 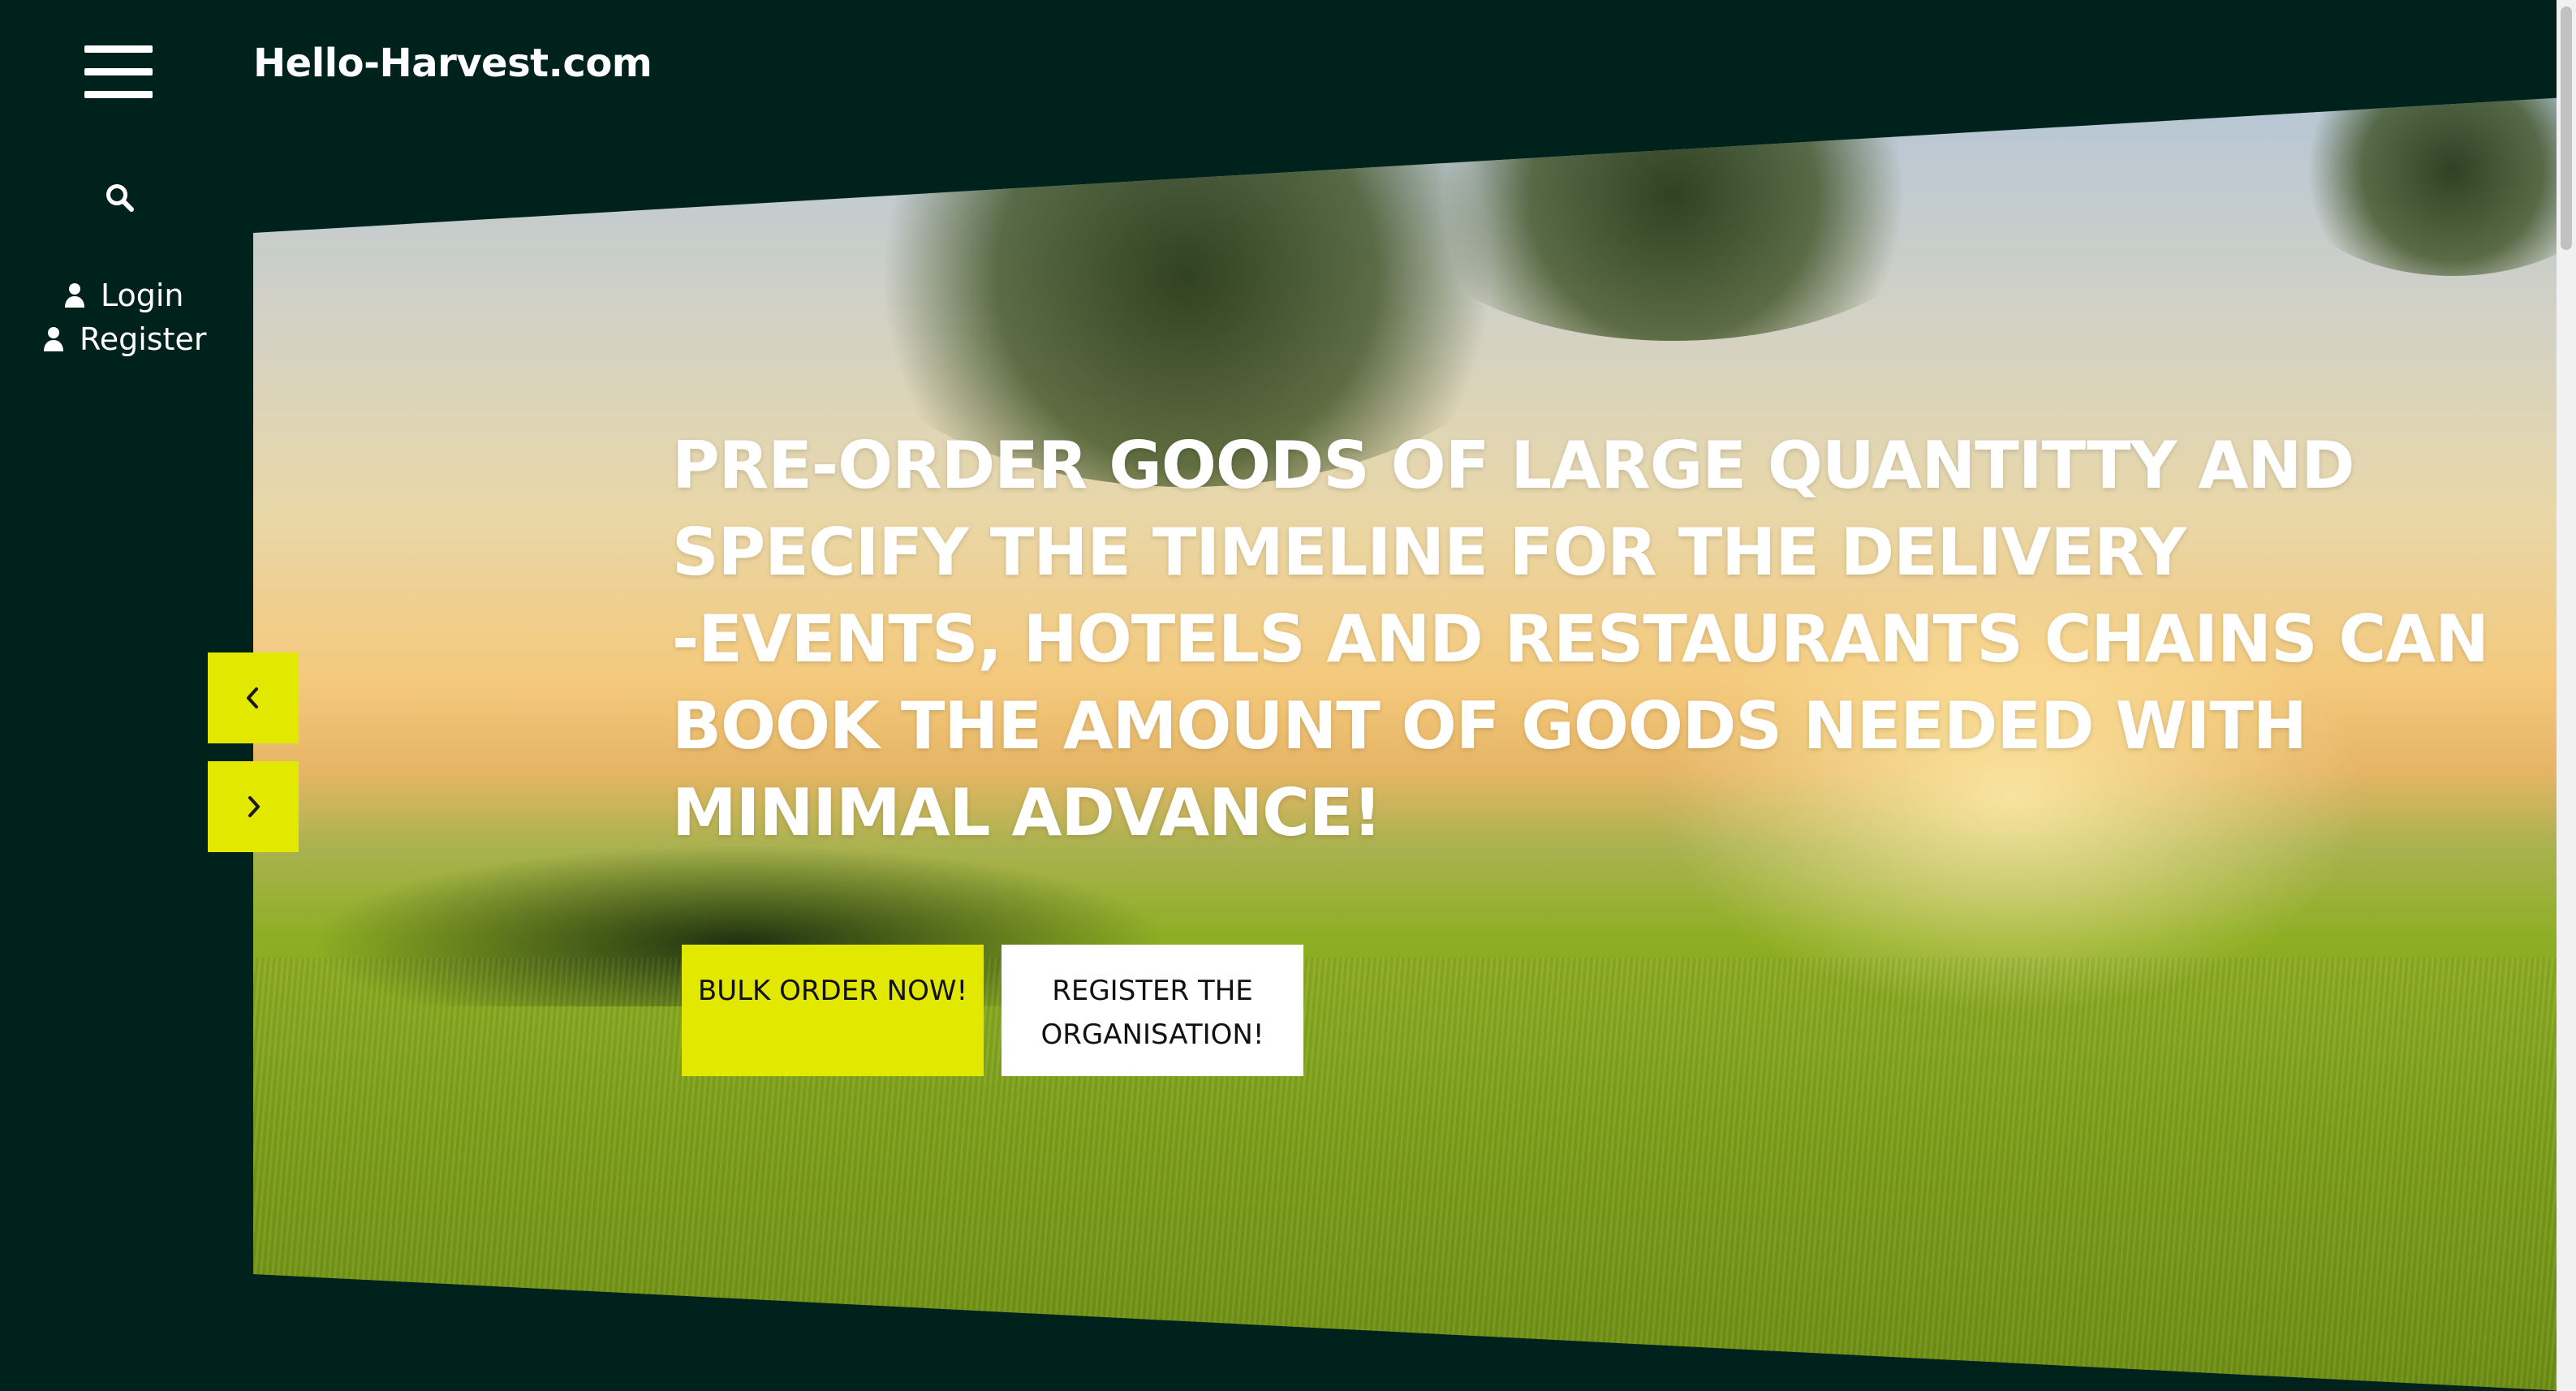 What do you see at coordinates (2567, 696) in the screenshot?
I see `vertical-scrollbar` at bounding box center [2567, 696].